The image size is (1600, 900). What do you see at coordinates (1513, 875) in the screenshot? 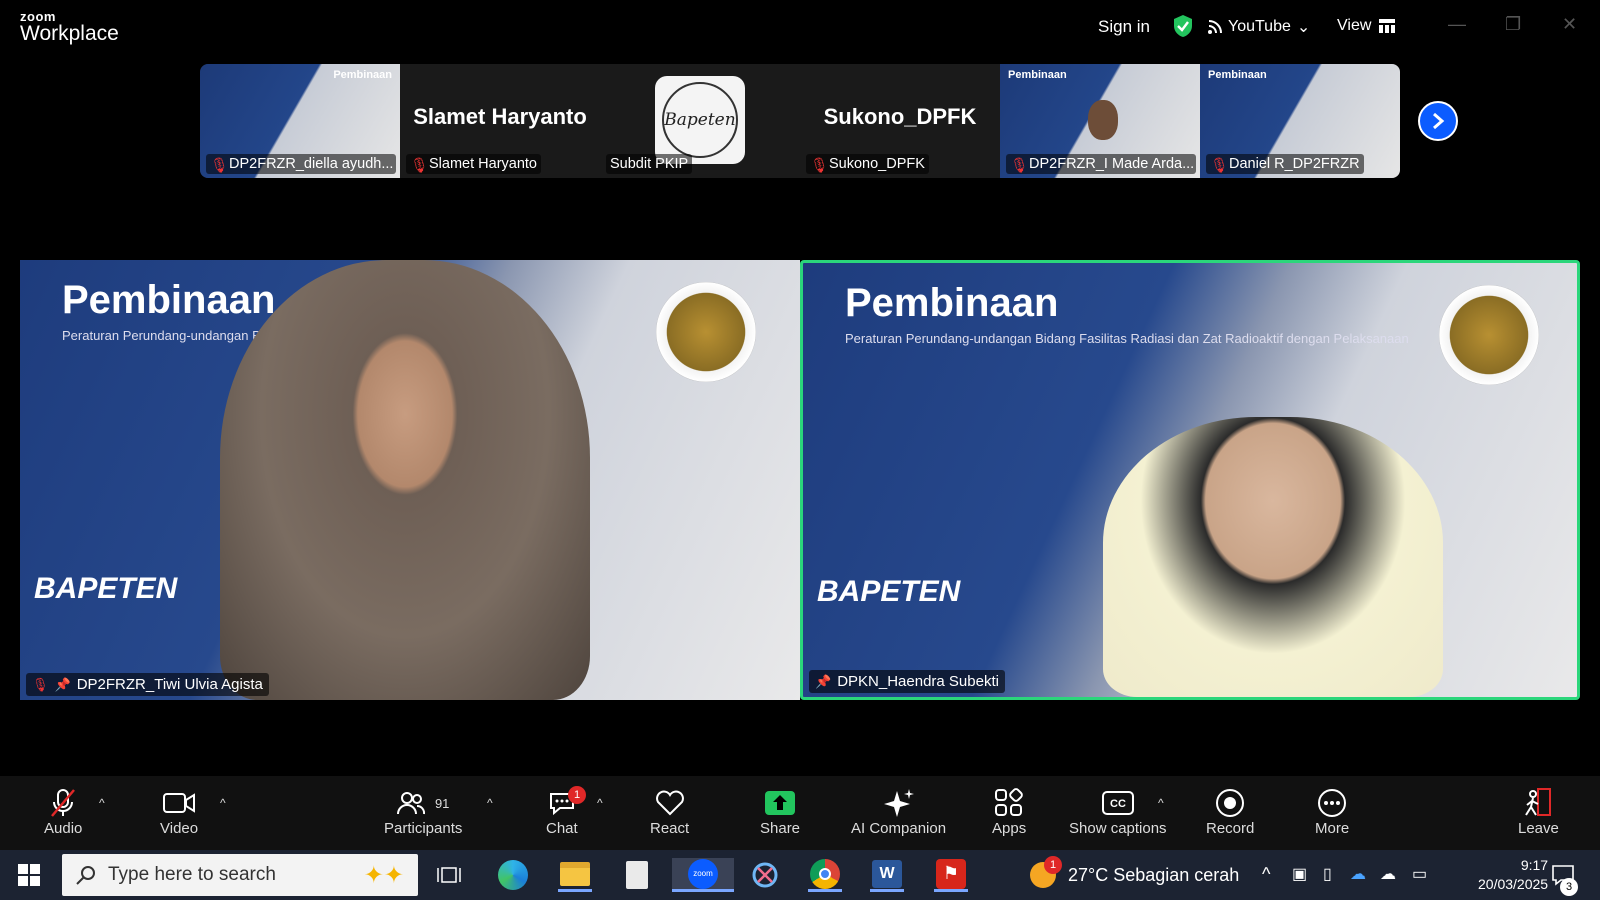
I see `taskbar-clock: 9:17 20/03/2025` at bounding box center [1513, 875].